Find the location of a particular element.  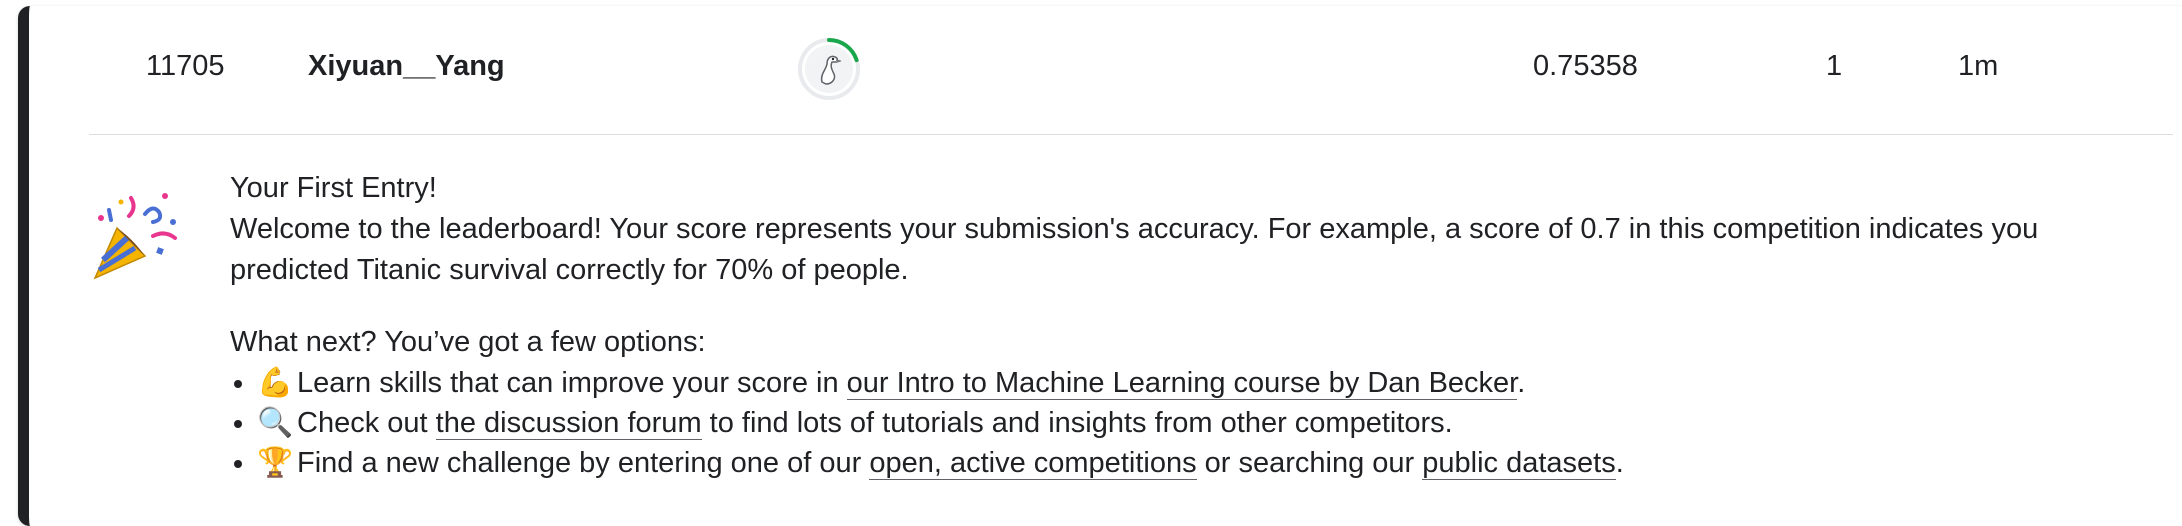

active-competitions-link: open, active competitions is located at coordinates (1033, 463).